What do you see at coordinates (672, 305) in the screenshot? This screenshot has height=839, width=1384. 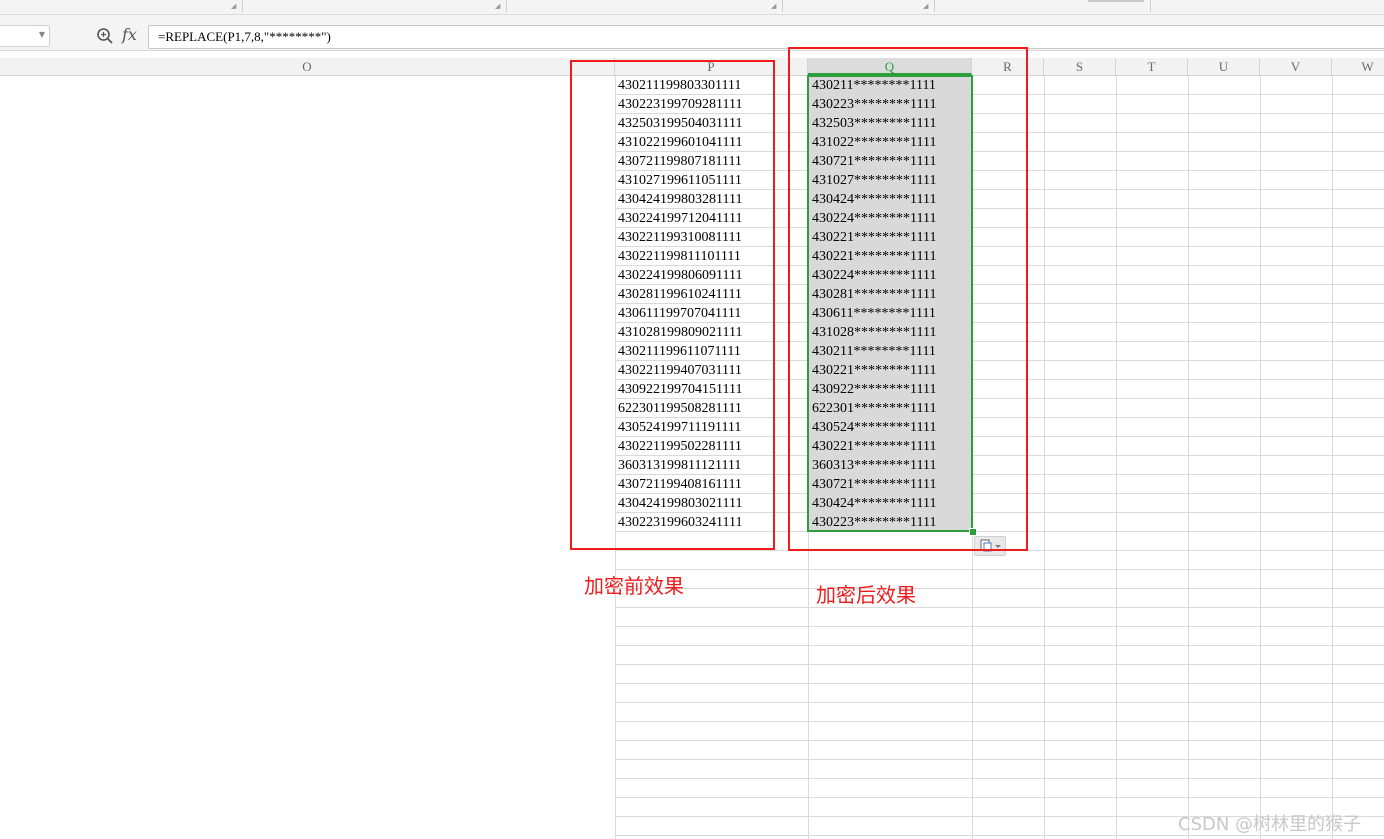 I see `before-highlight-box` at bounding box center [672, 305].